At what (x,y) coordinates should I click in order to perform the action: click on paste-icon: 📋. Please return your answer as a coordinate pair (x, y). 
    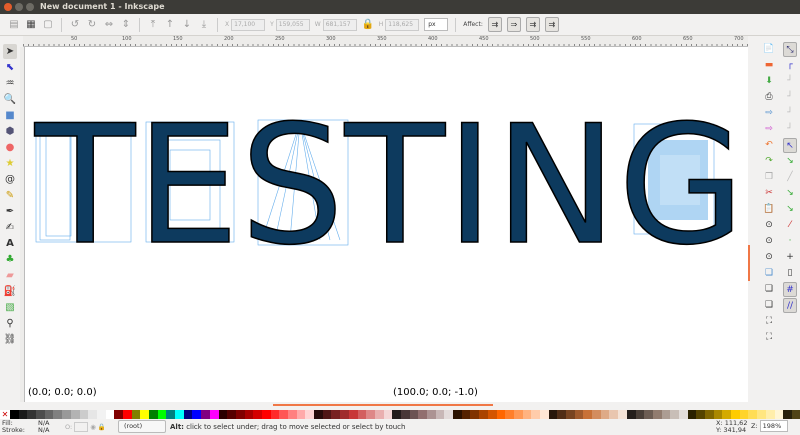
    Looking at the image, I should click on (769, 209).